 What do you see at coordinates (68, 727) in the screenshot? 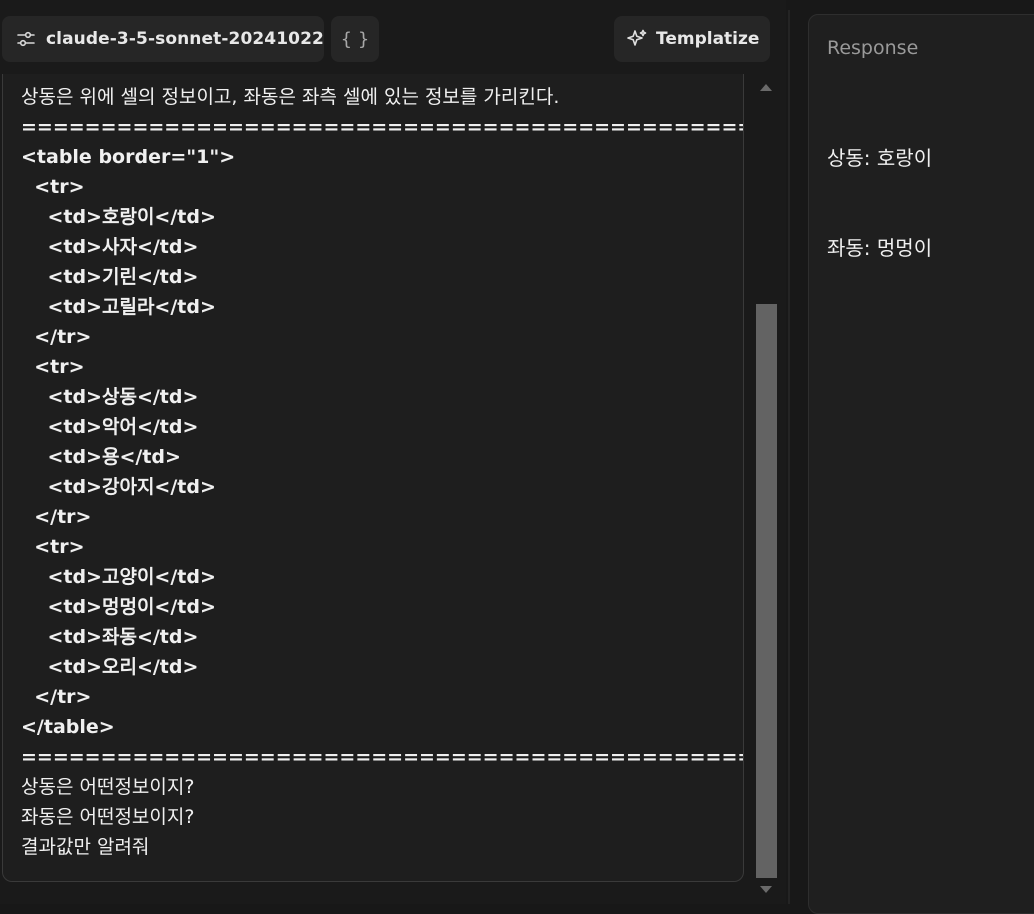
I see `prompt-line: </table>` at bounding box center [68, 727].